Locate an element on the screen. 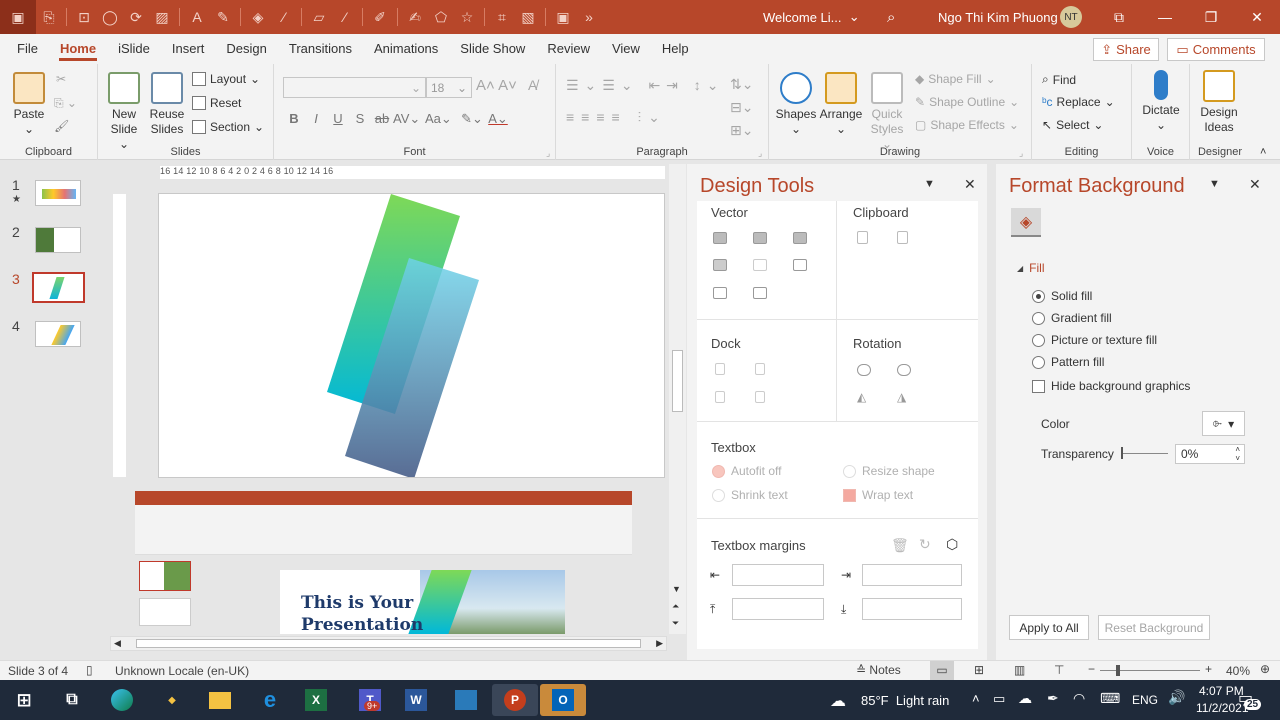 The image size is (1280, 720). paste-size-icon is located at coordinates (902, 237).